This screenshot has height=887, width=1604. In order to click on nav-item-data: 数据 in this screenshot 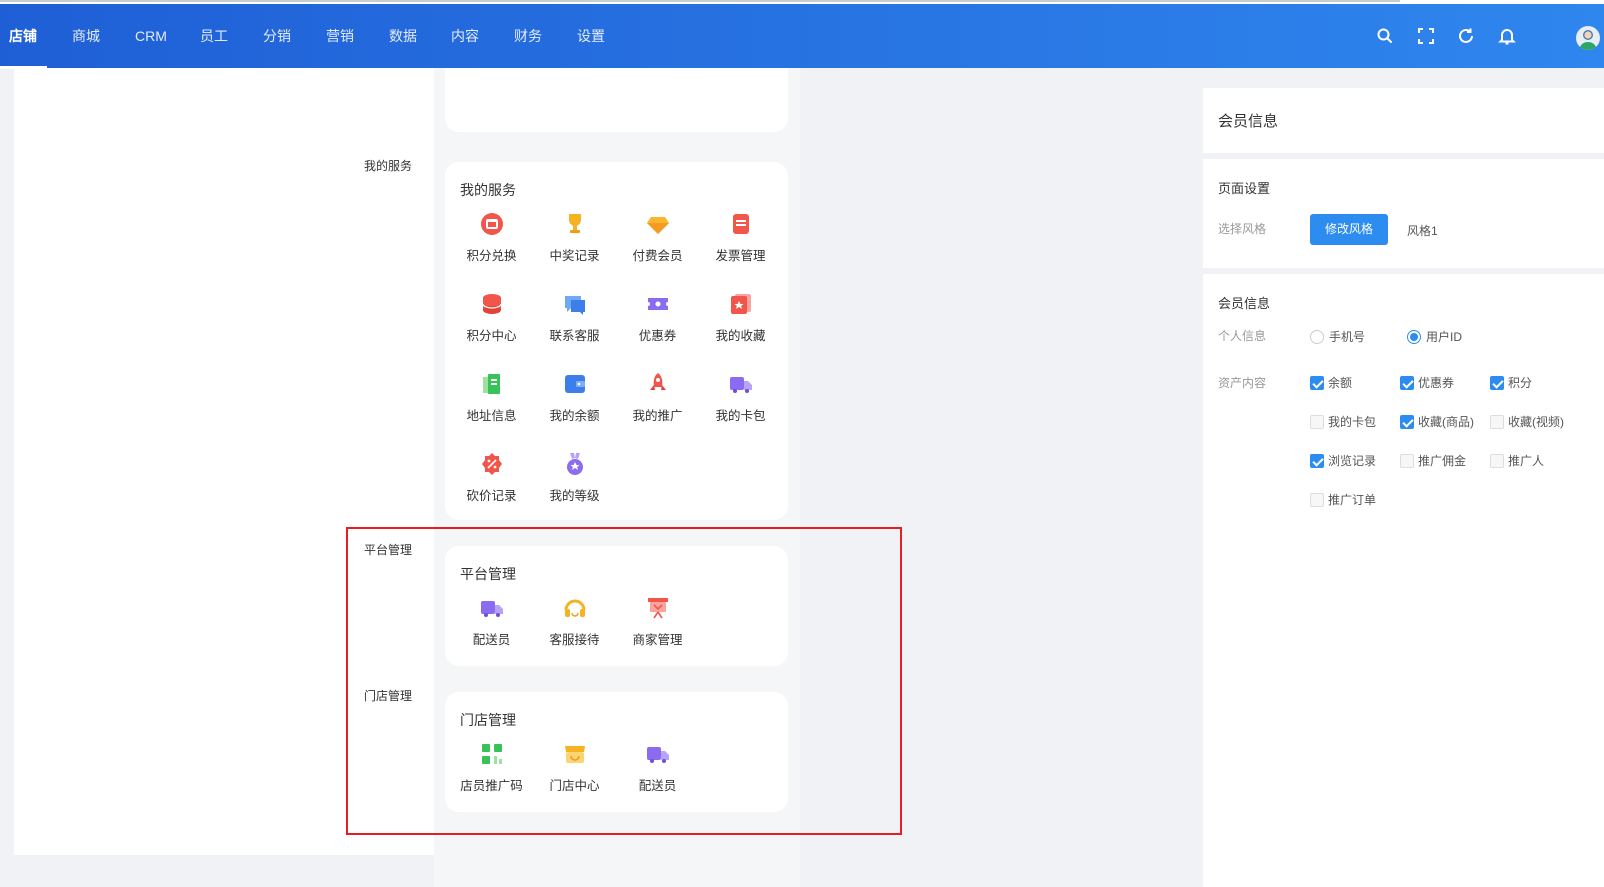, I will do `click(403, 36)`.